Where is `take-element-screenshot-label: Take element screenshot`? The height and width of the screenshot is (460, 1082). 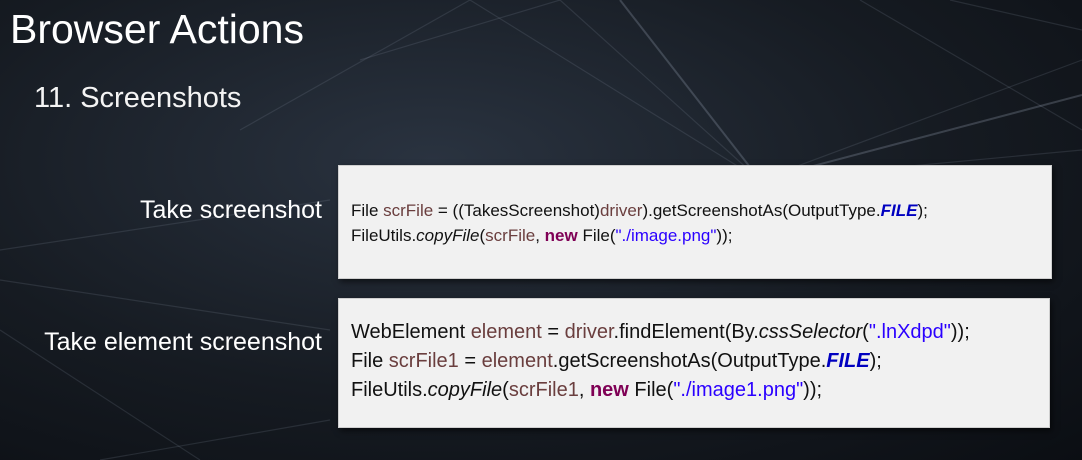
take-element-screenshot-label: Take element screenshot is located at coordinates (183, 342).